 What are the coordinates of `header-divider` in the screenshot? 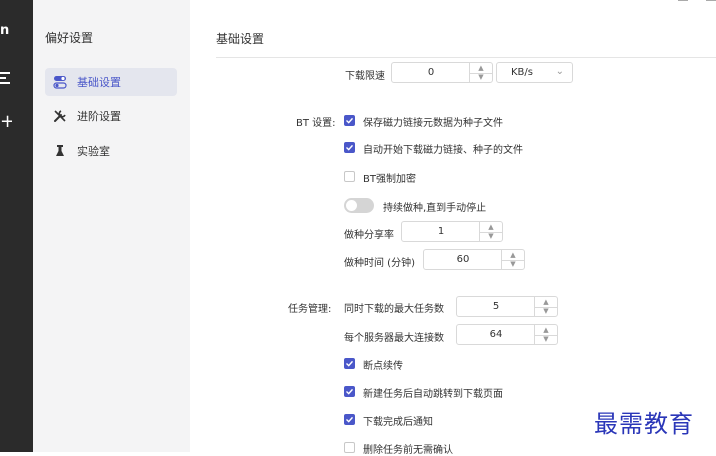 It's located at (466, 57).